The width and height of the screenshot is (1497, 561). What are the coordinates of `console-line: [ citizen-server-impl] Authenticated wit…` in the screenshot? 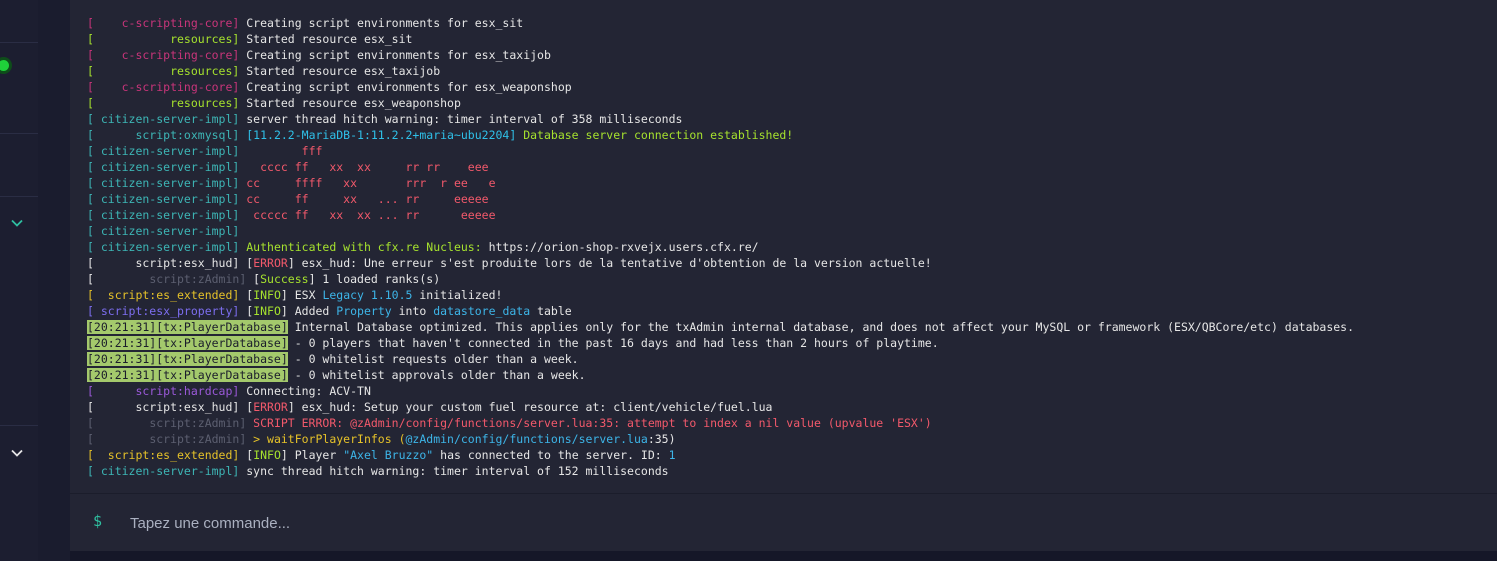 It's located at (792, 247).